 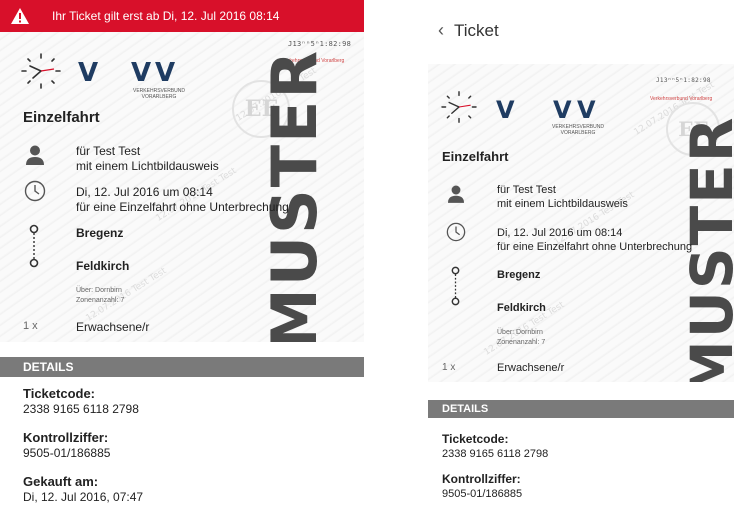 What do you see at coordinates (681, 99) in the screenshot?
I see `issuer-small-text: Verkehrsverbund Vorarlberg` at bounding box center [681, 99].